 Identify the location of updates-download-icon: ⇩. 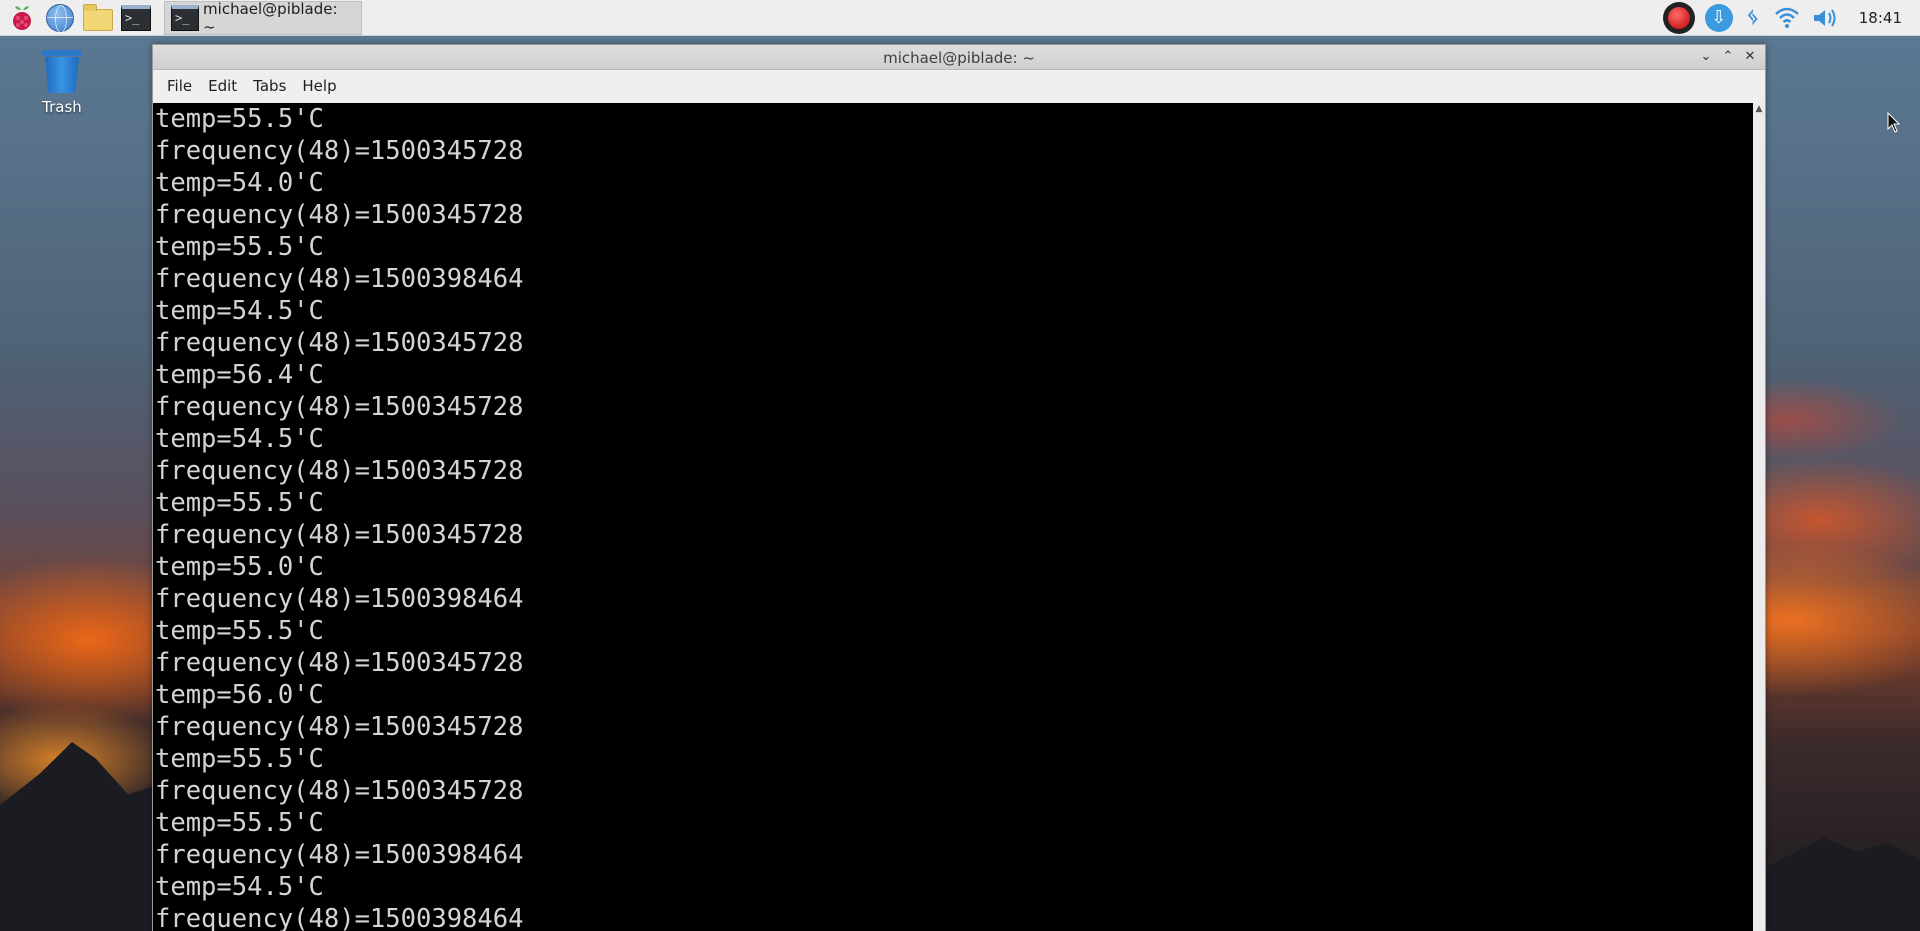
(1718, 18).